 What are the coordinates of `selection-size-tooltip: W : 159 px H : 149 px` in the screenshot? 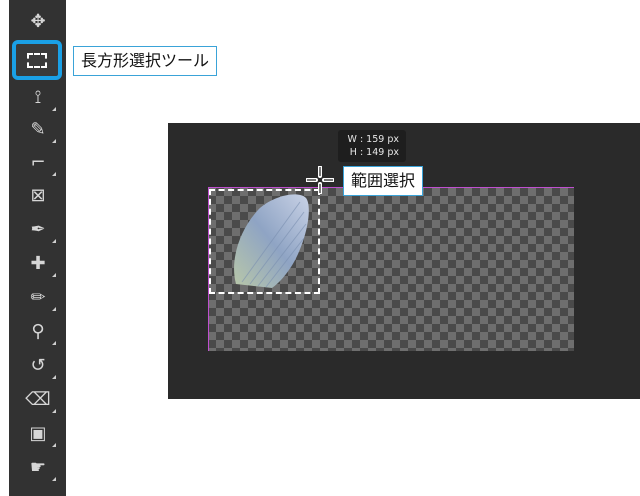 It's located at (372, 146).